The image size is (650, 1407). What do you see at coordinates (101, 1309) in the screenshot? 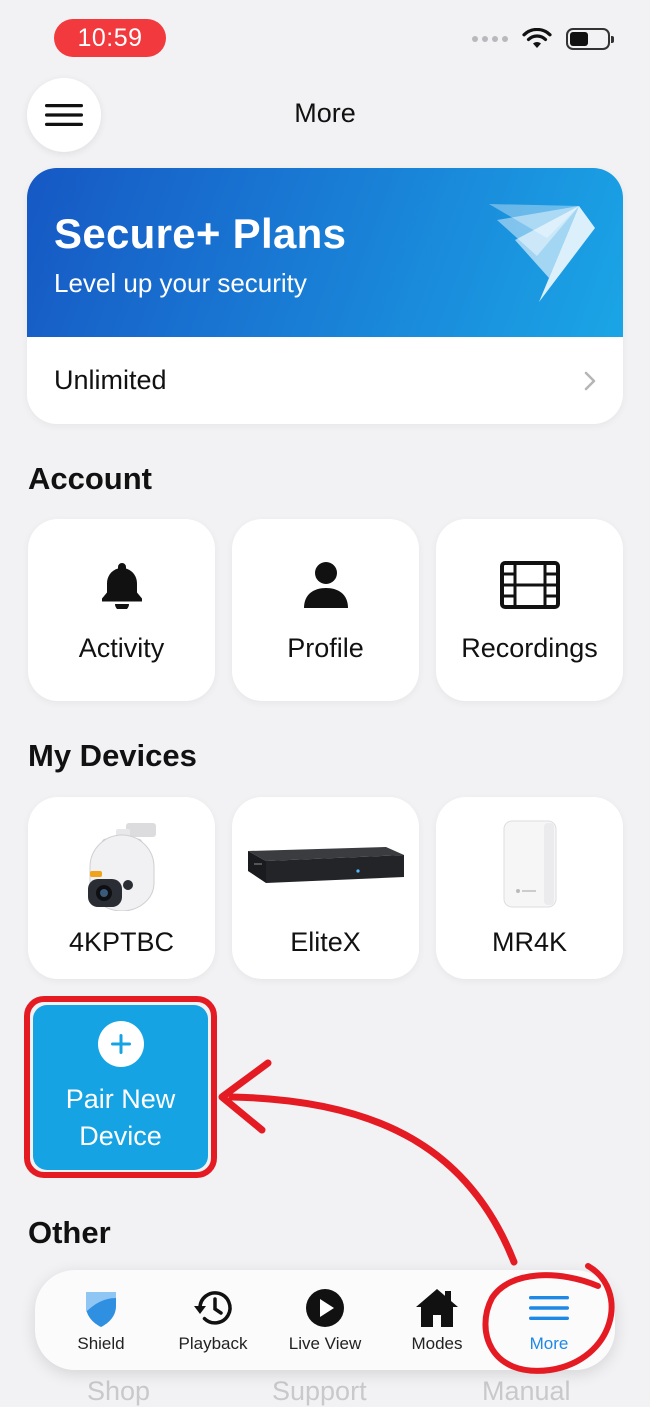
I see `shield-icon` at bounding box center [101, 1309].